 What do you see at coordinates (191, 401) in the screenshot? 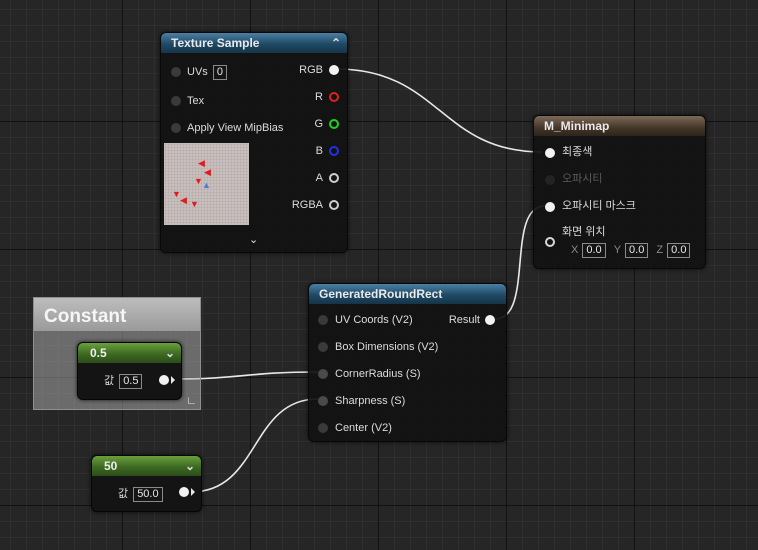
I see `resize-grip-icon: ∟` at bounding box center [191, 401].